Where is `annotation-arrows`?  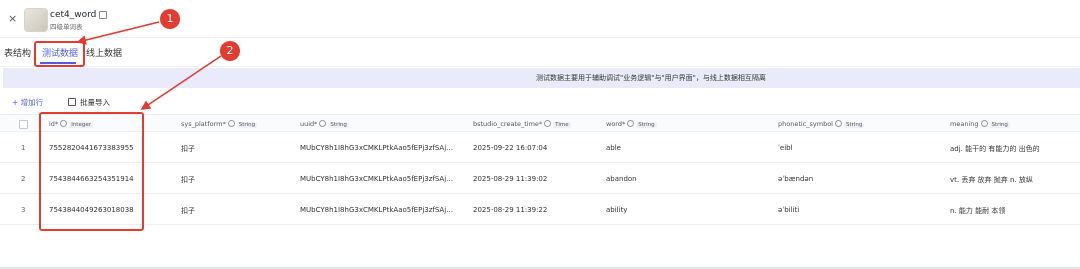
annotation-arrows is located at coordinates (149, 65).